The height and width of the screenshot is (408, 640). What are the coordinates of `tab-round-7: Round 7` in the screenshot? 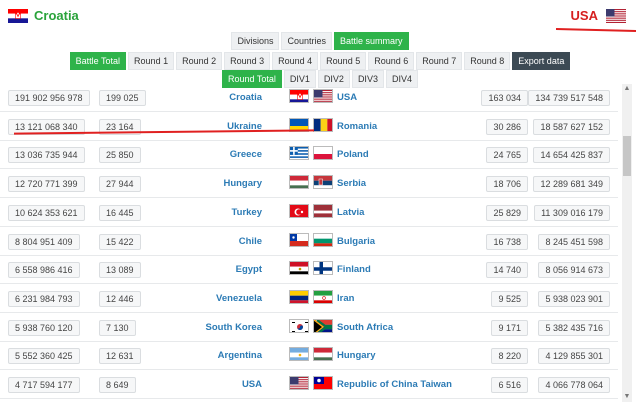 It's located at (439, 61).